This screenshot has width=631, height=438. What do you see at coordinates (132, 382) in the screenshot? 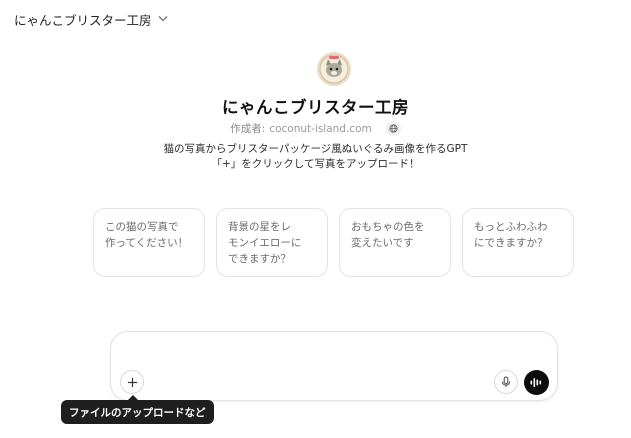
I see `plus-icon` at bounding box center [132, 382].